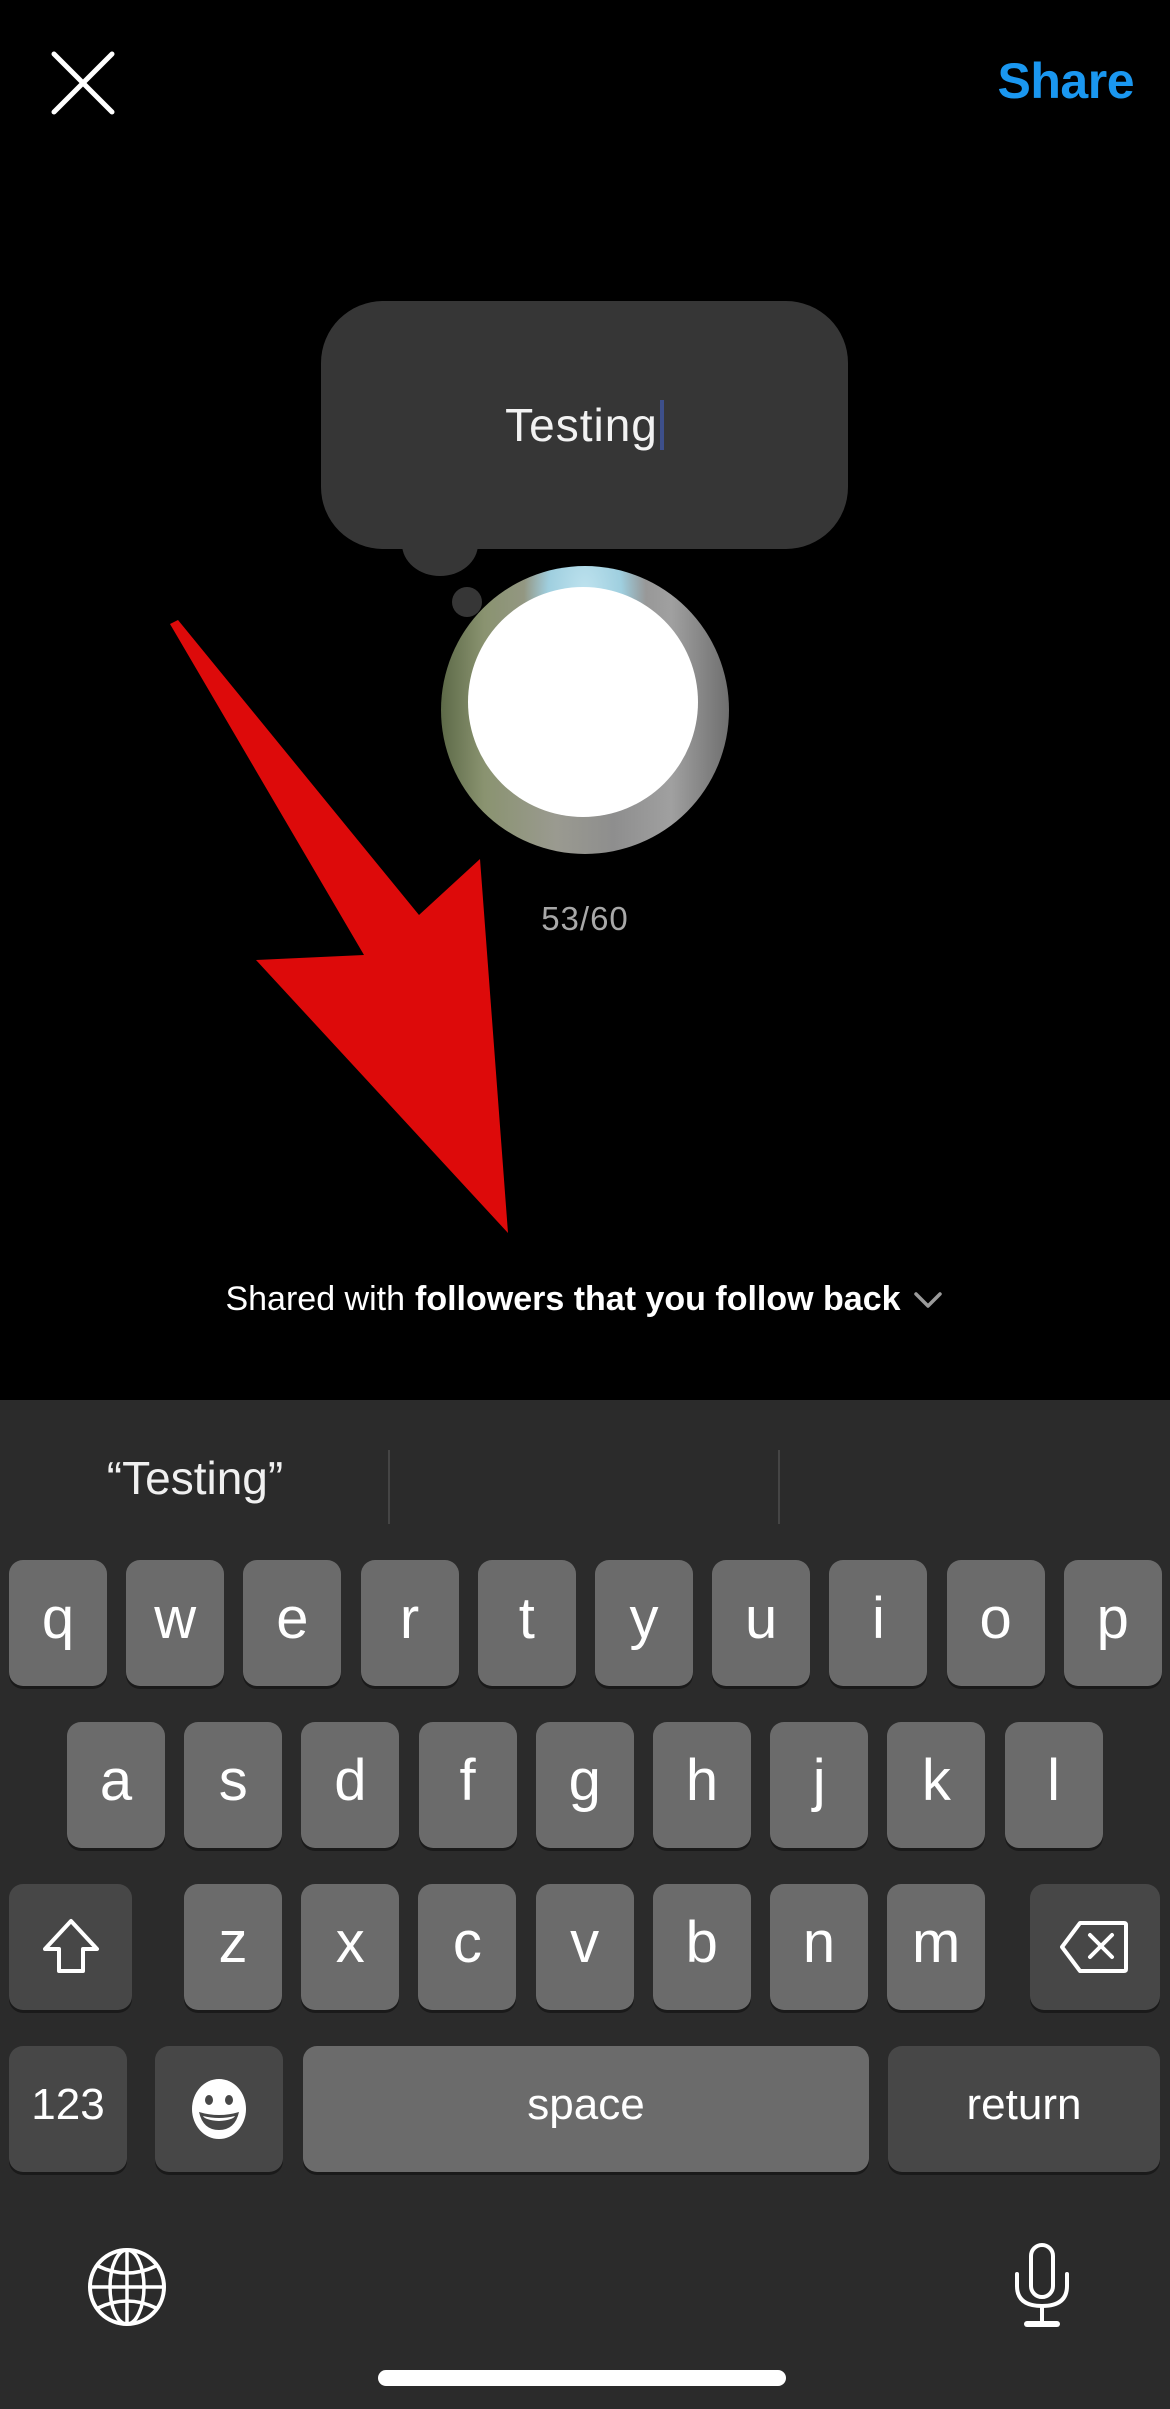 This screenshot has height=2409, width=1170. I want to click on key-y: y, so click(644, 1623).